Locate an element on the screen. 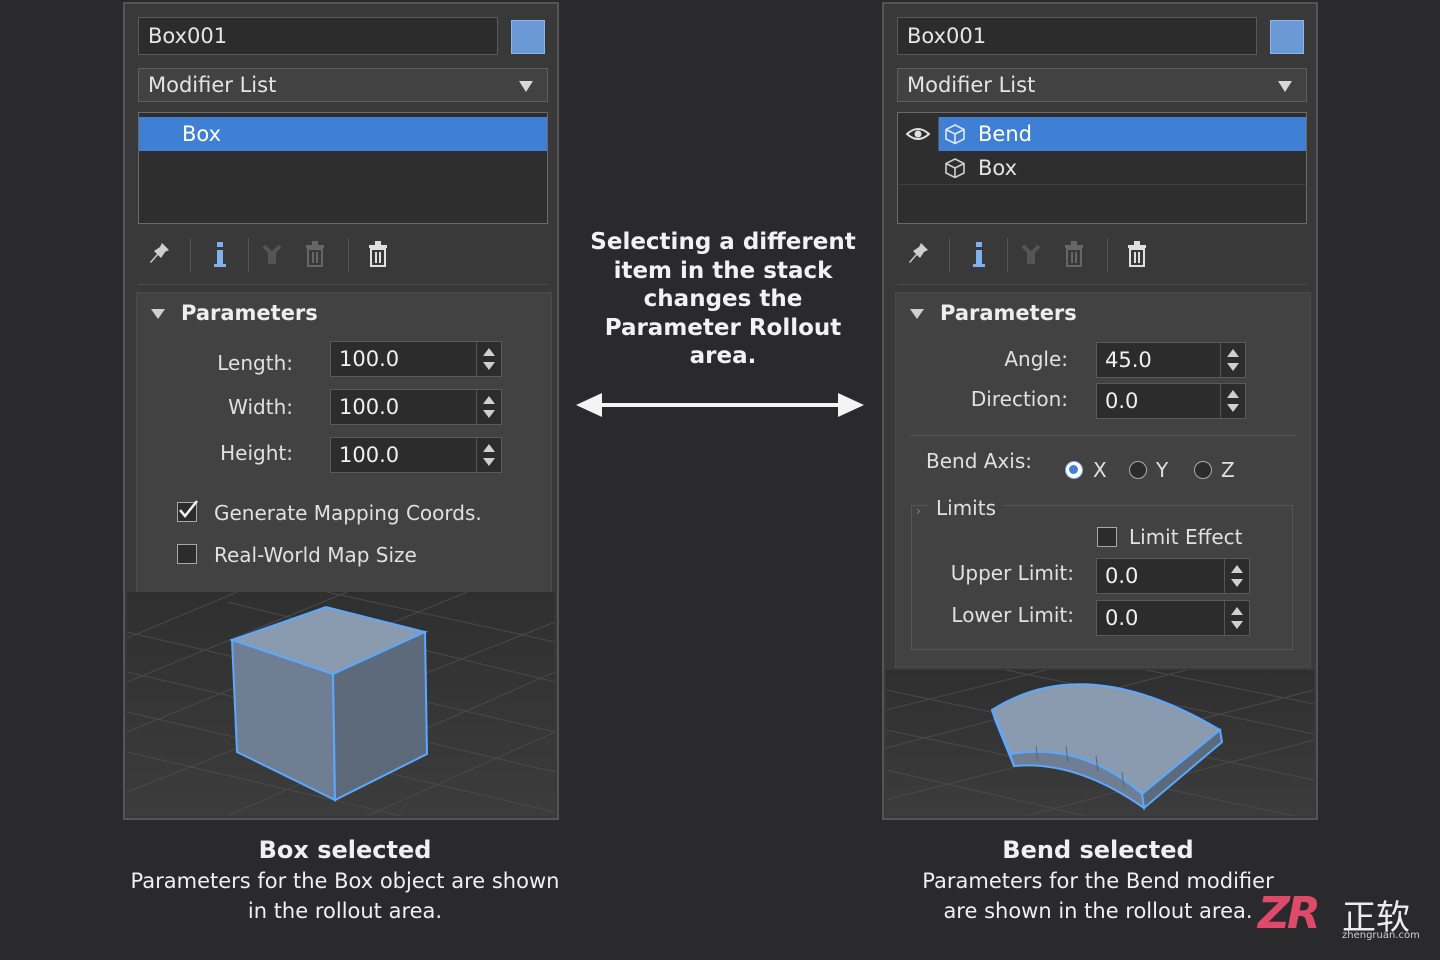  note-line: item in the stack is located at coordinates (723, 270).